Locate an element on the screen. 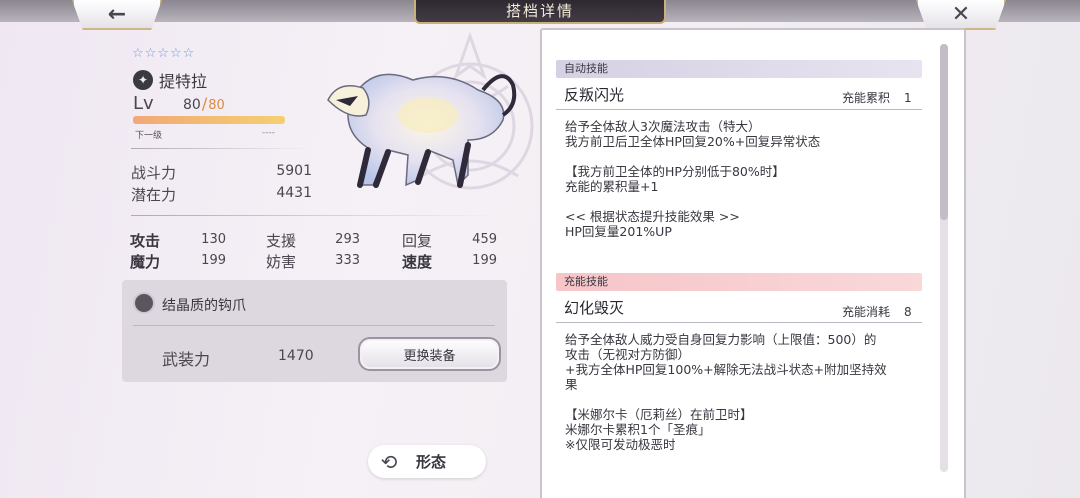 Image resolution: width=1080 pixels, height=498 pixels. attr-hinder-value: 333 is located at coordinates (347, 260).